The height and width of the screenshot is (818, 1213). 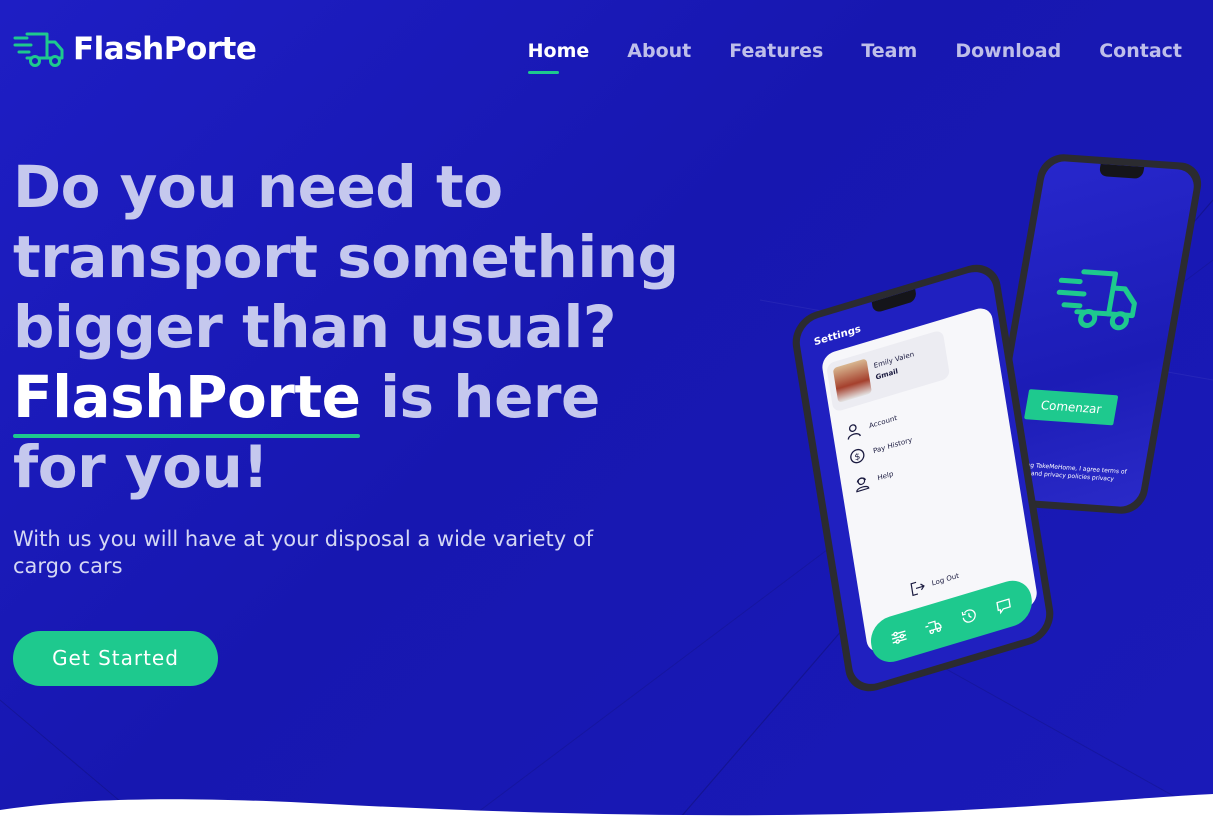 I want to click on headline-line-1: Do you need to, so click(x=258, y=187).